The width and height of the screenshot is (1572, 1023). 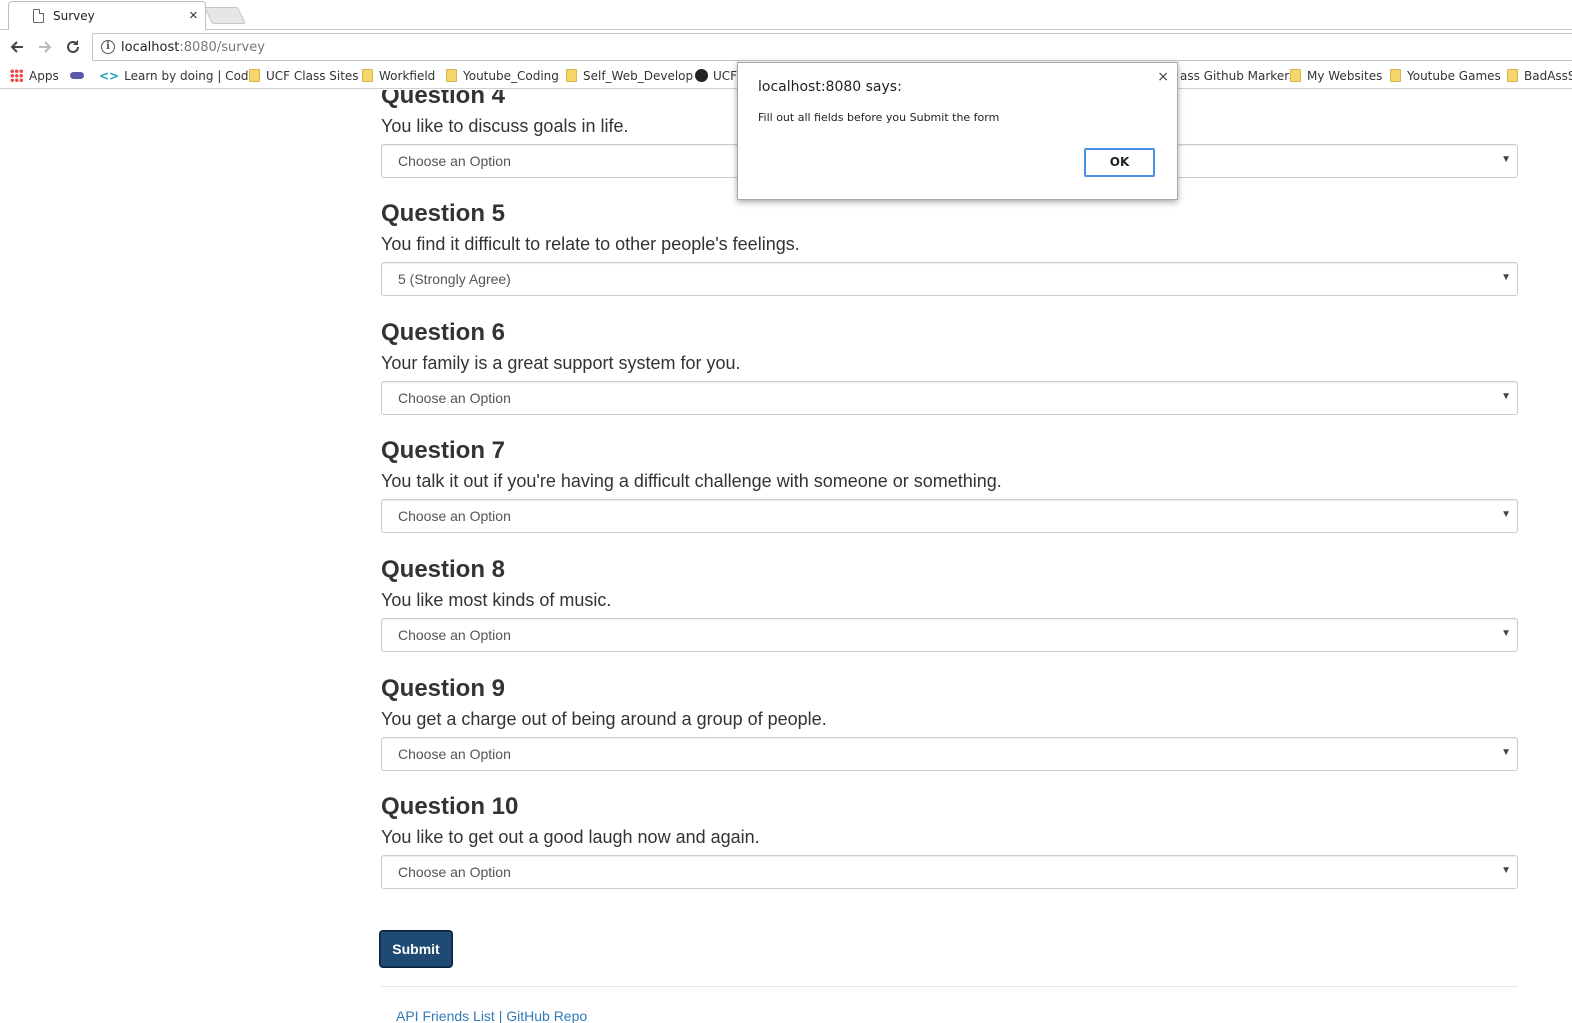 What do you see at coordinates (491, 1015) in the screenshot?
I see `footer-links: API Friends List | GitHub Repo` at bounding box center [491, 1015].